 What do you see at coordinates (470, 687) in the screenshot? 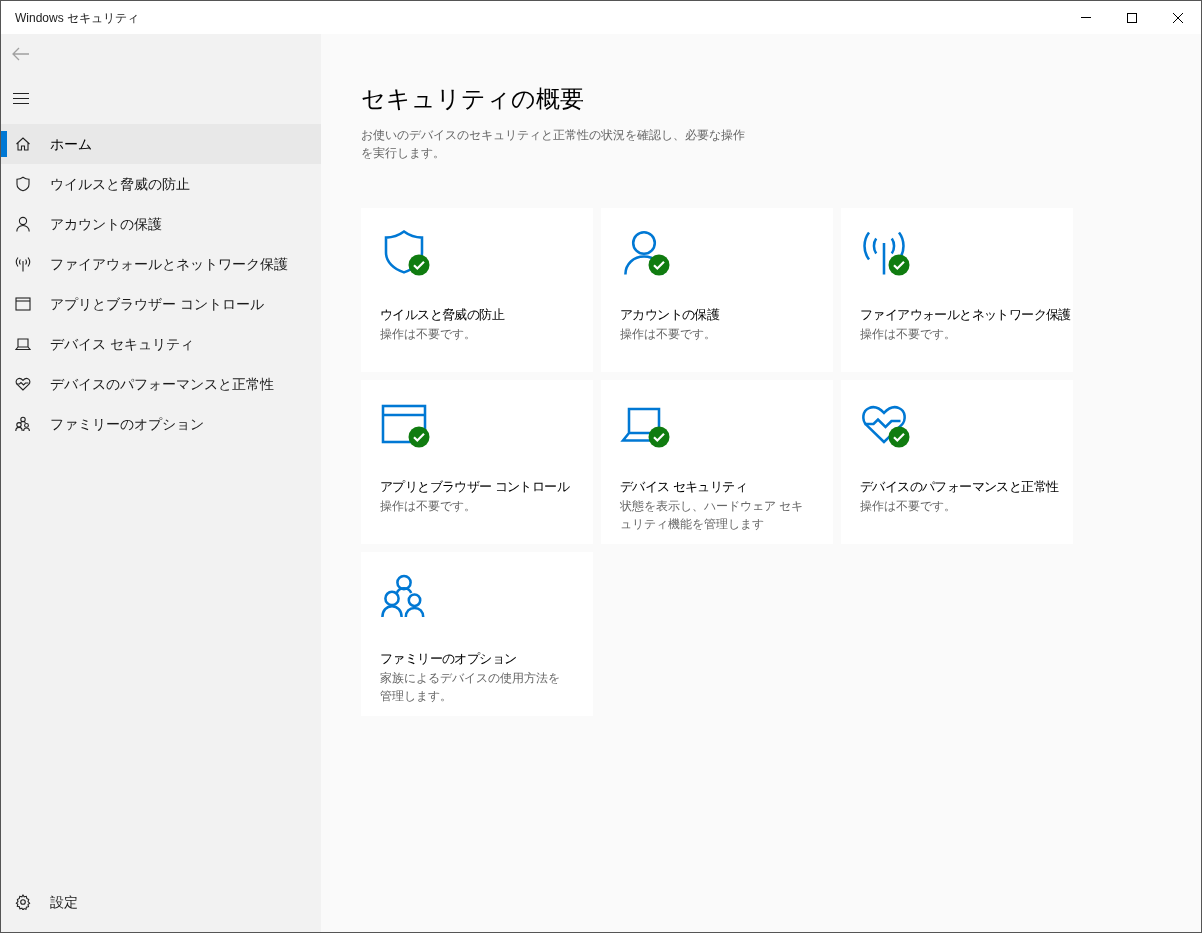
I see `card-status: 家族によるデバイスの使用方法を管理します。` at bounding box center [470, 687].